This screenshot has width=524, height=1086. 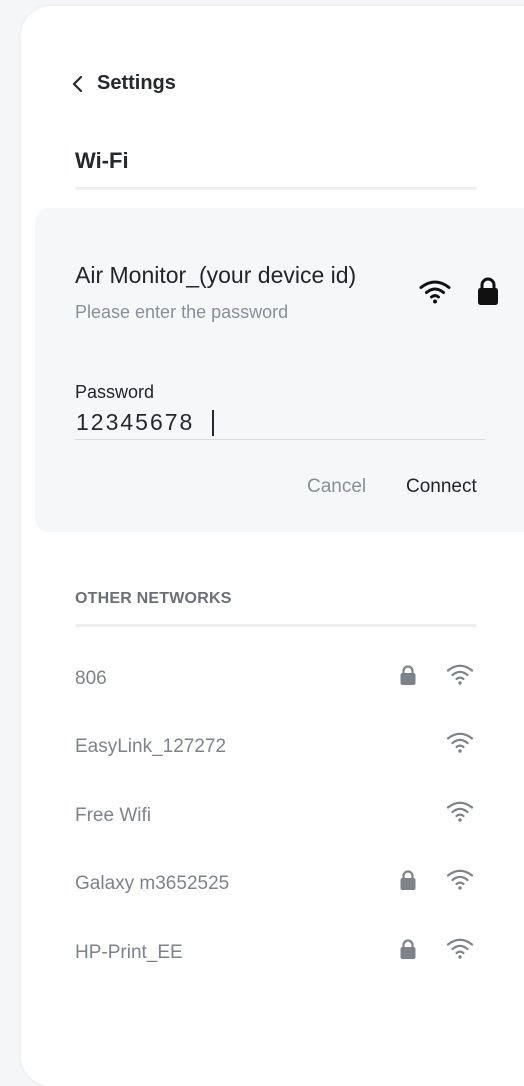 What do you see at coordinates (115, 392) in the screenshot?
I see `password-label: Password` at bounding box center [115, 392].